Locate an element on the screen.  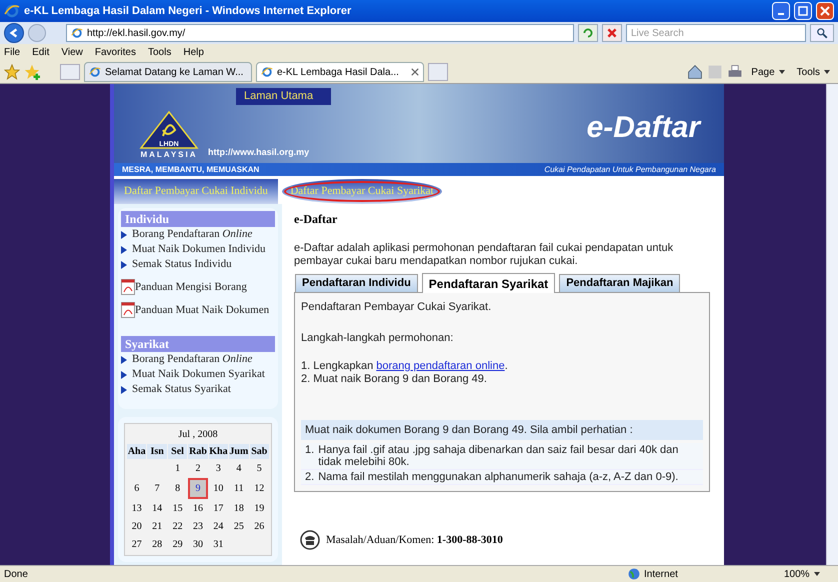
calendar-day: 30 is located at coordinates (198, 544).